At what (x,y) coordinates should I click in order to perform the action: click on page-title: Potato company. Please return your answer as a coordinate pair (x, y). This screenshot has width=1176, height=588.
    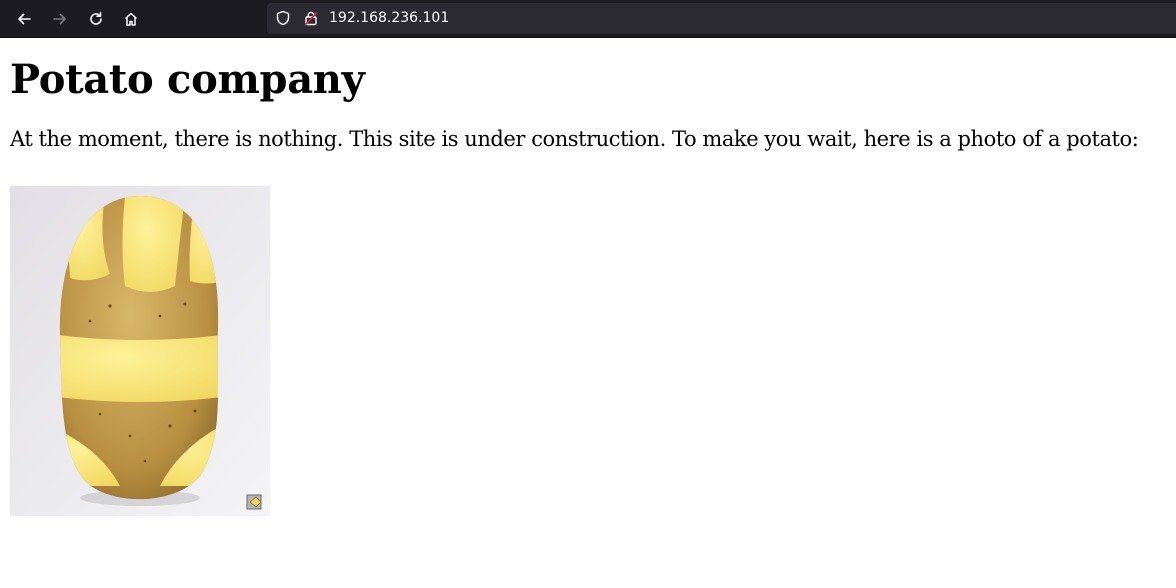
    Looking at the image, I should click on (187, 79).